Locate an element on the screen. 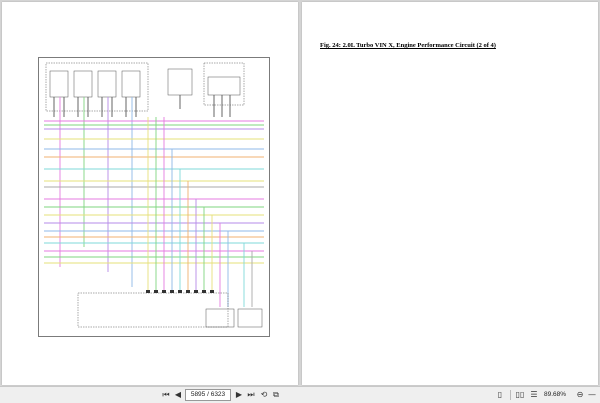 The width and height of the screenshot is (600, 403). first-page-icon: ⏮ is located at coordinates (166, 395).